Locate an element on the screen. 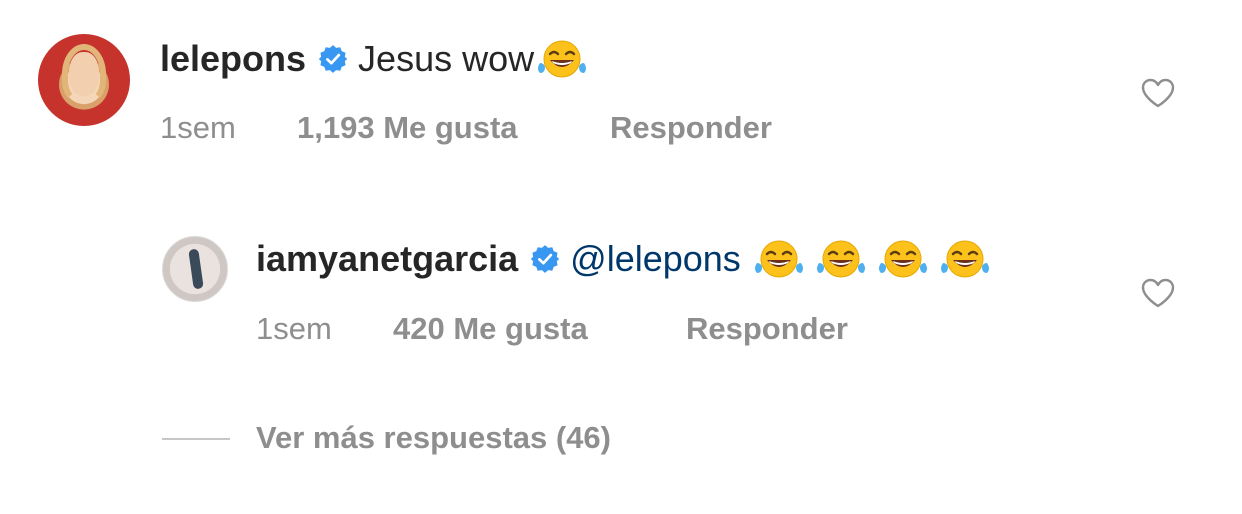 The width and height of the screenshot is (1242, 514). reply-mention: @lelepons is located at coordinates (655, 259).